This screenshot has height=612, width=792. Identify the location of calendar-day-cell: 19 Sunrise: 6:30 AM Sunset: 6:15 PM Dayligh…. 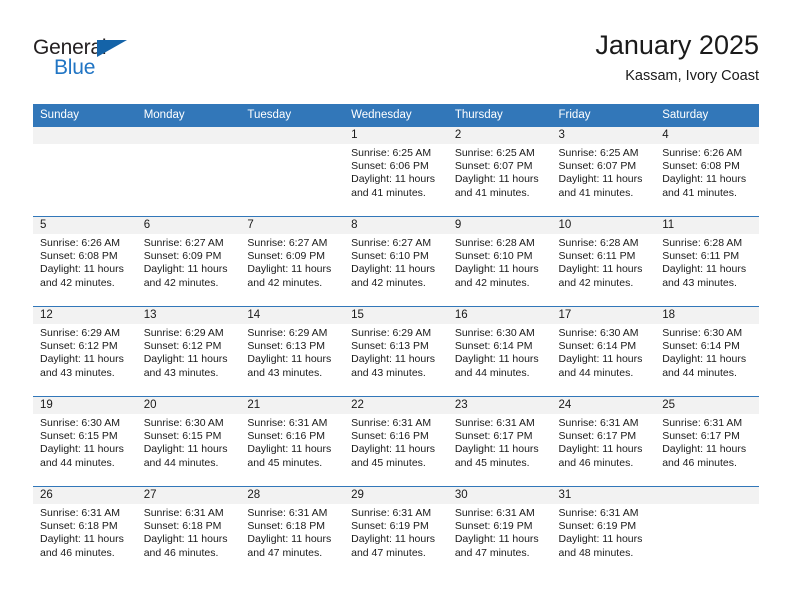
(85, 441).